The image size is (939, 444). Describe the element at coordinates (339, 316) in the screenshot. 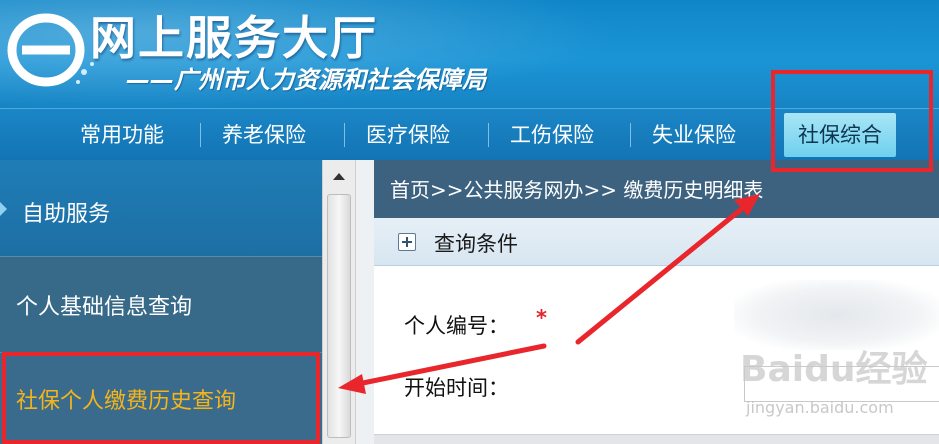

I see `scroll-thumb` at that location.